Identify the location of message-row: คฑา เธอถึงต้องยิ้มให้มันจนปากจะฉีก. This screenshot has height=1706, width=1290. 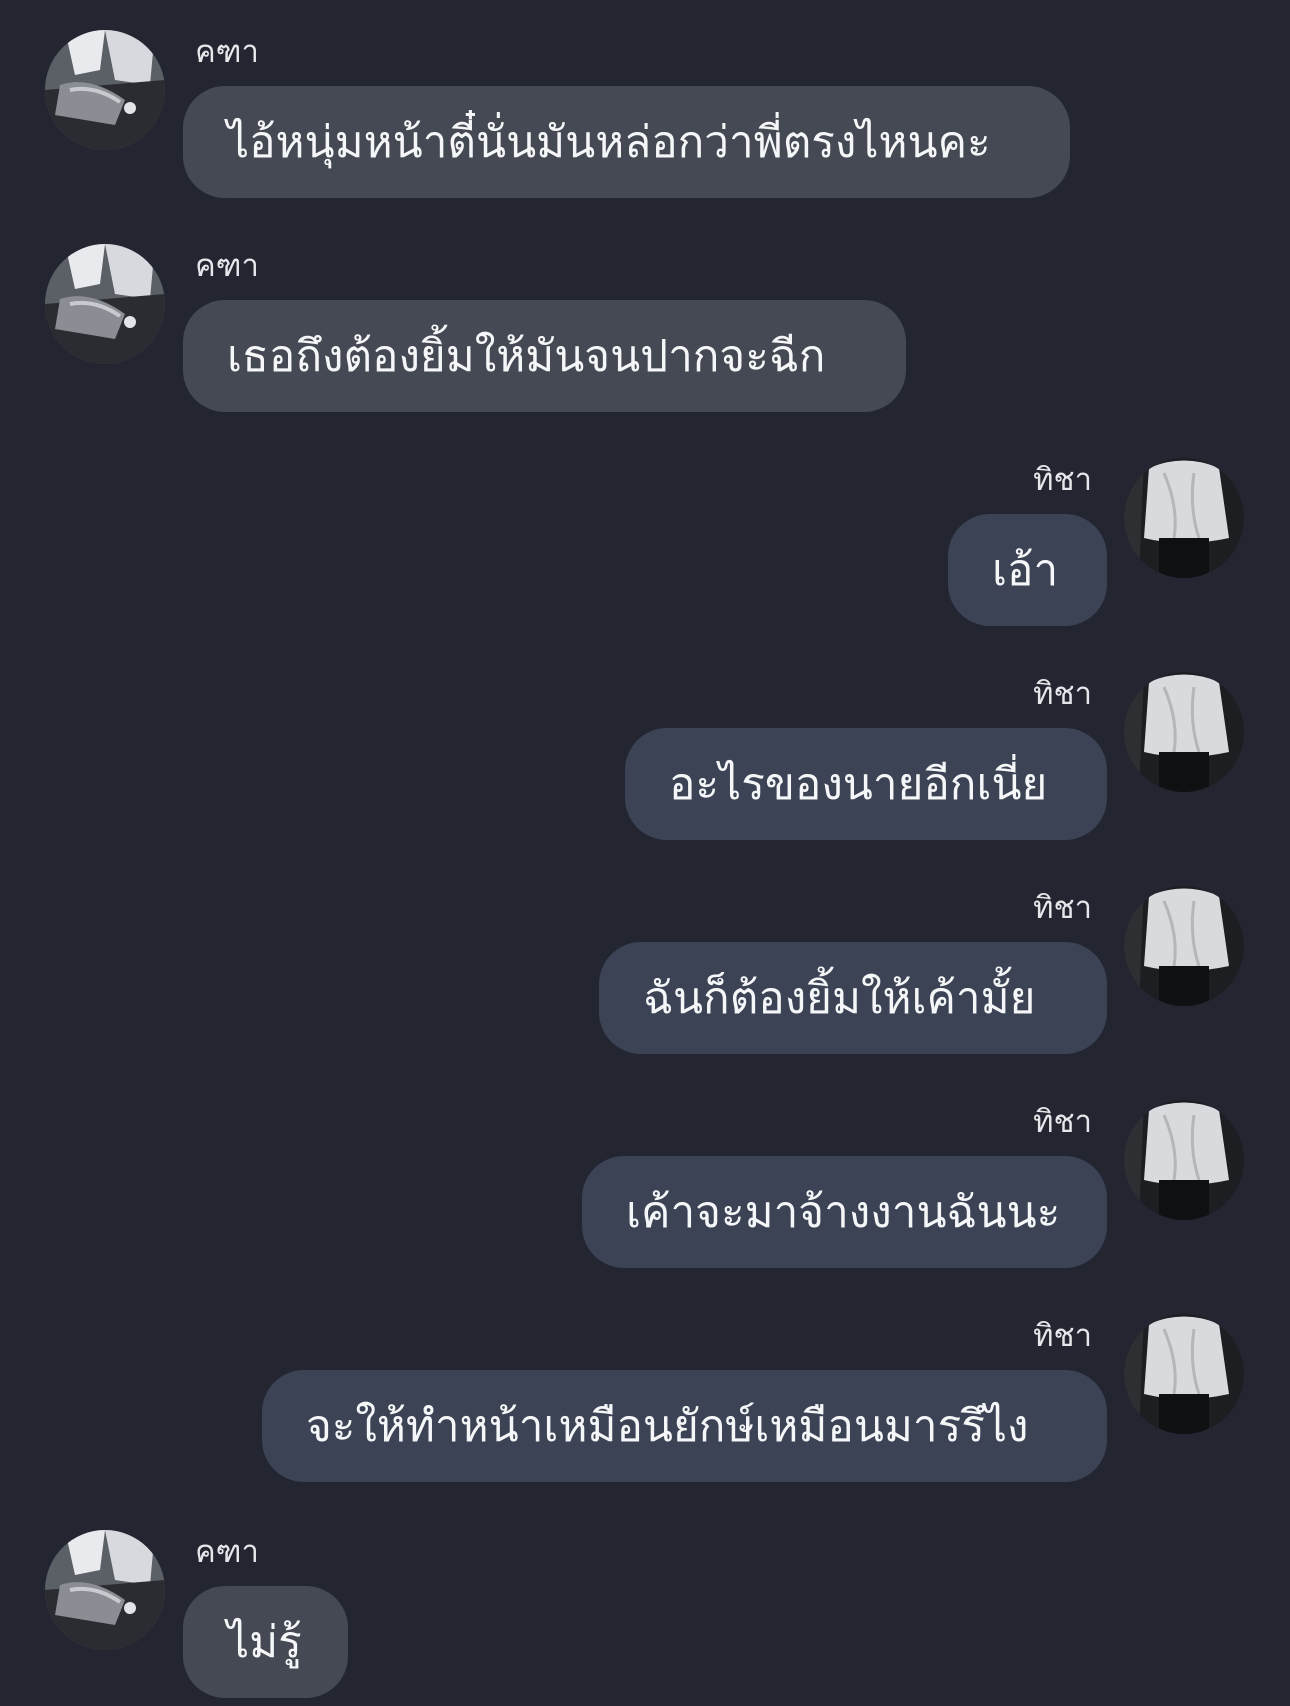
(645, 314).